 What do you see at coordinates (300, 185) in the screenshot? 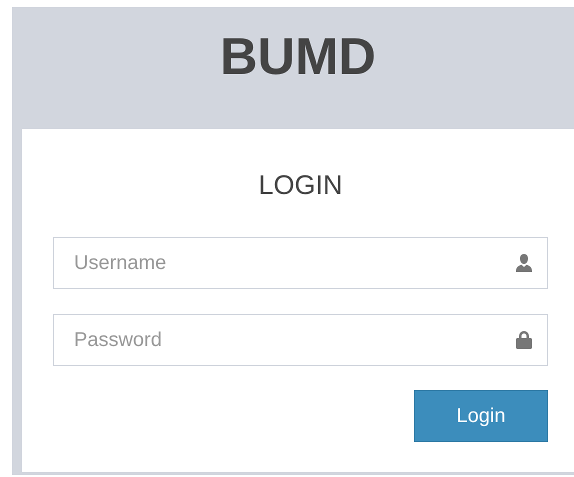
I see `login-title: LOGIN` at bounding box center [300, 185].